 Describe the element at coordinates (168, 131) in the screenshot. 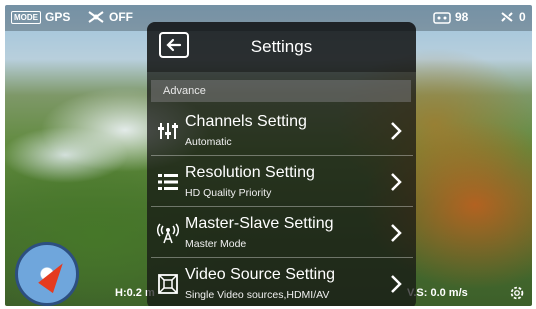

I see `sliders-icon` at that location.